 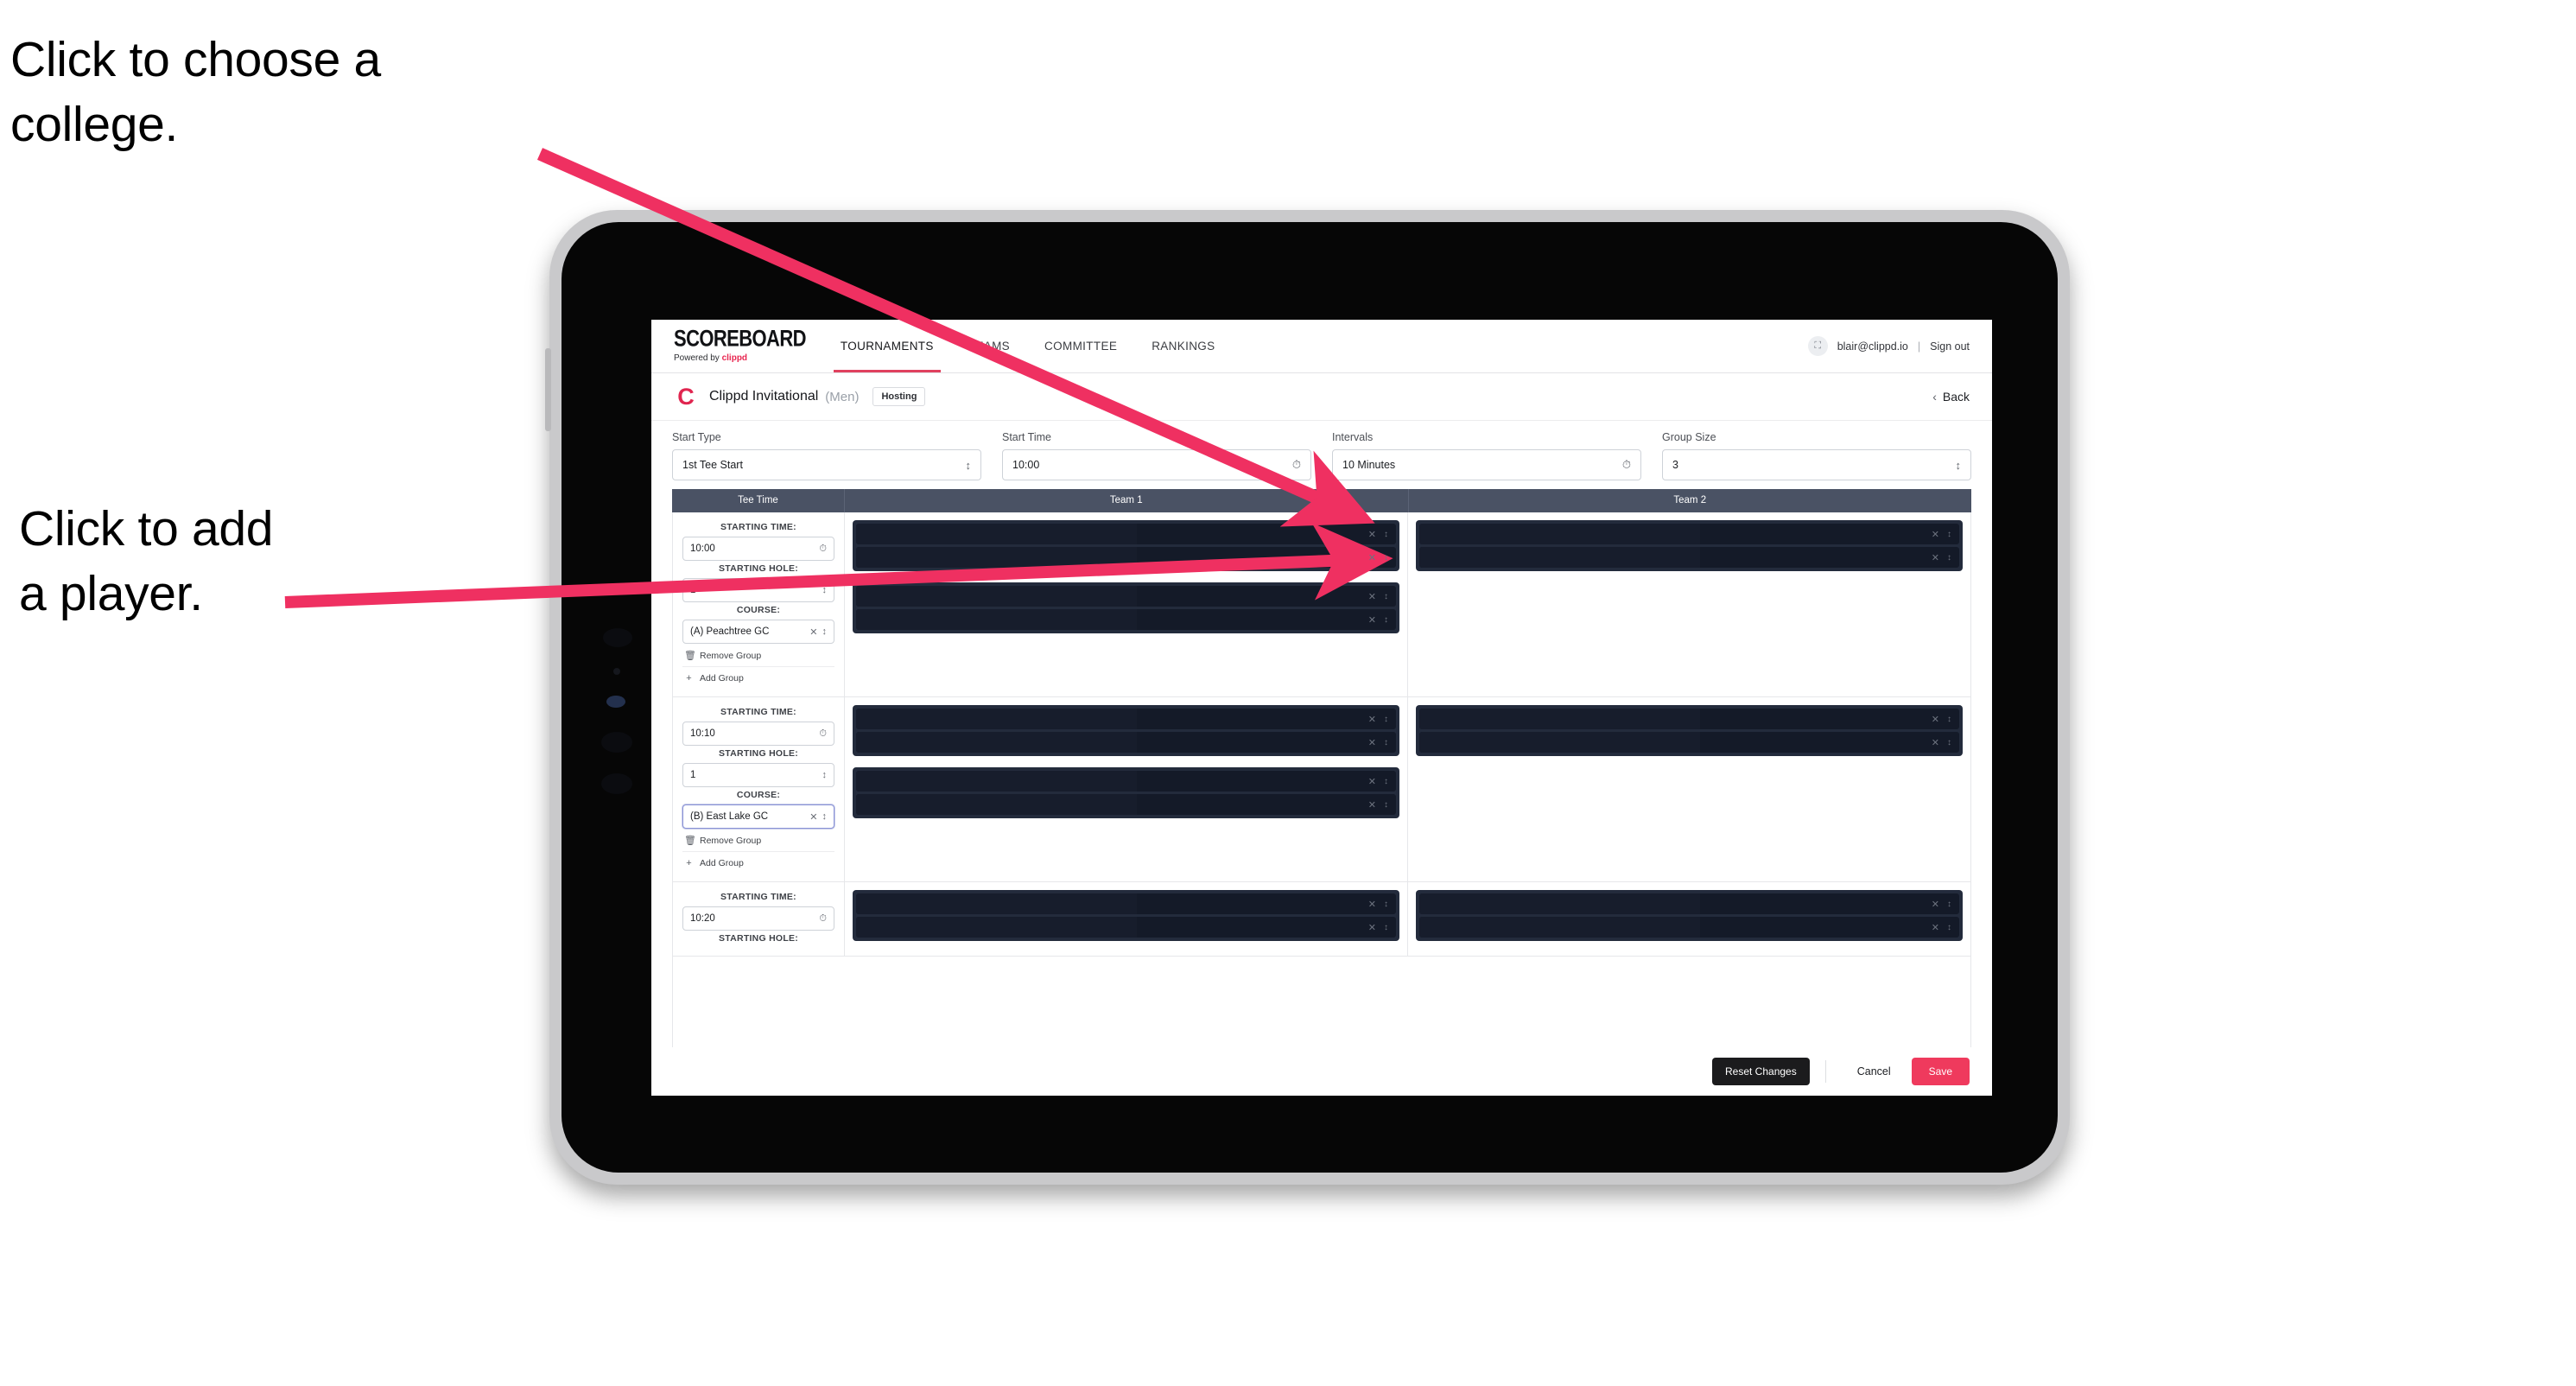 I want to click on nav-tab-tournaments: TOURNAMENTS, so click(x=887, y=346).